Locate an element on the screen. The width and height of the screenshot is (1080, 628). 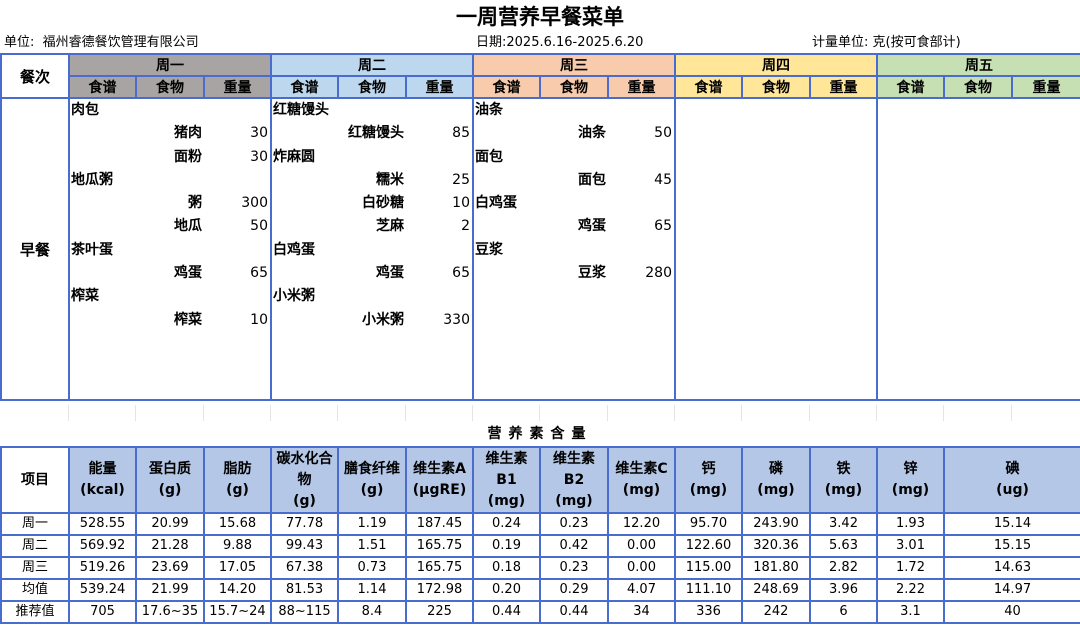
nutrient-value: 0.44 is located at coordinates (574, 612).